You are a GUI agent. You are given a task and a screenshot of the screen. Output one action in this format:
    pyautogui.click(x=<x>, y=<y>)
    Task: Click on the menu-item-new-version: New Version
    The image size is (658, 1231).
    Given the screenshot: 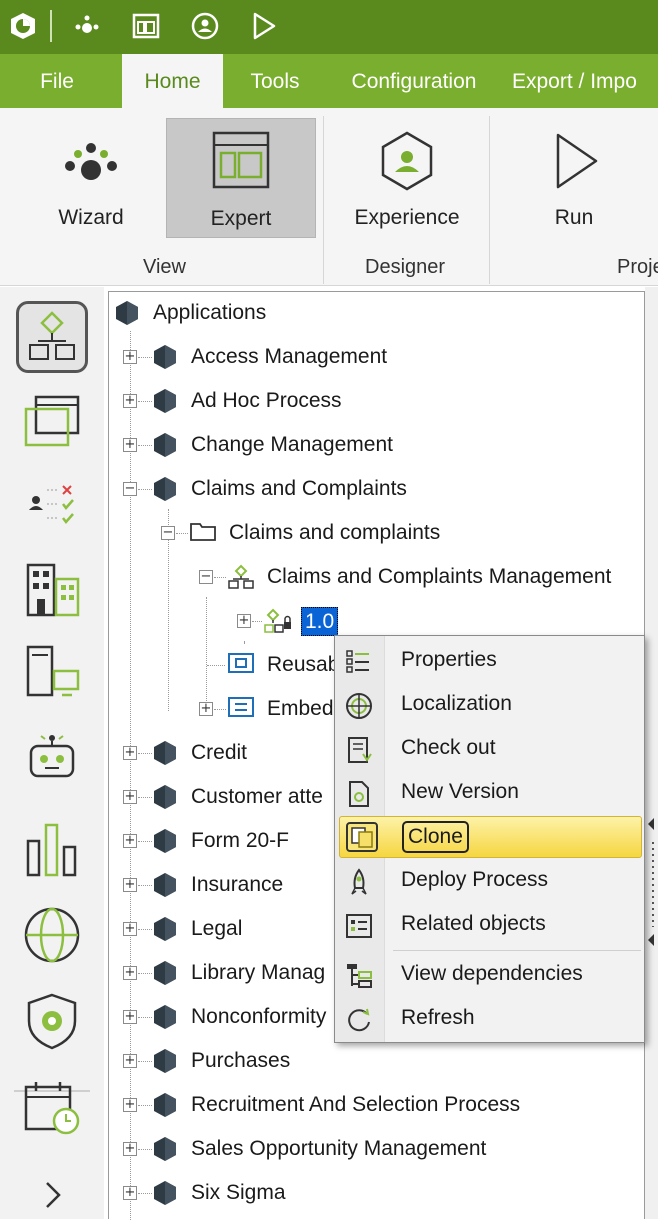 What is the action you would take?
    pyautogui.click(x=489, y=793)
    